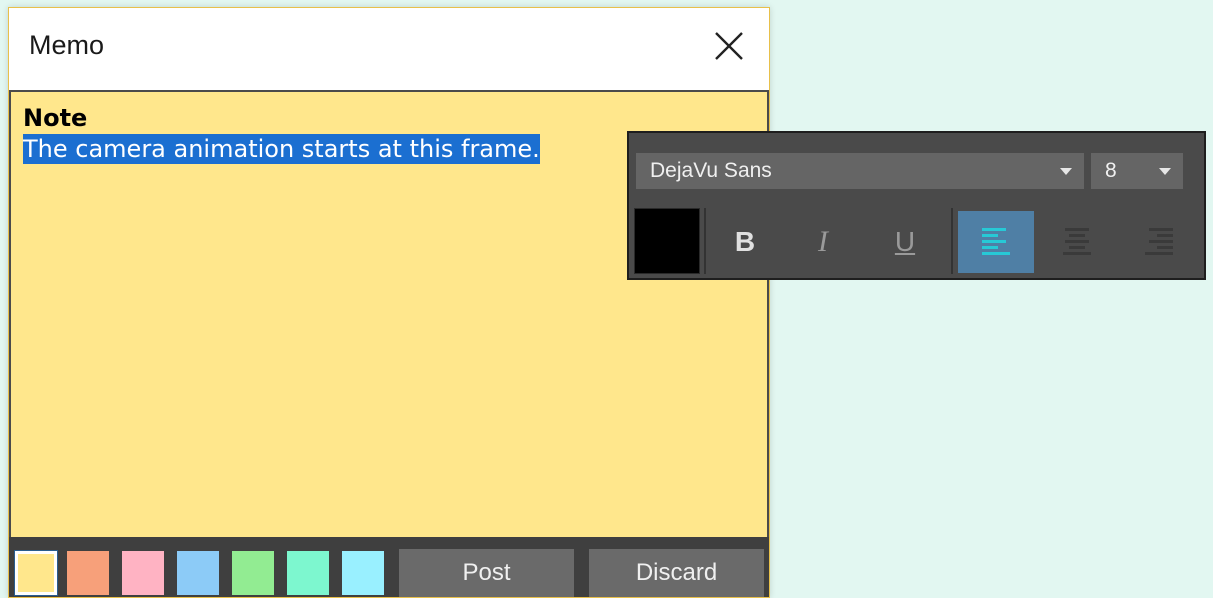 Image resolution: width=1213 pixels, height=598 pixels. I want to click on discard-button: Discard, so click(676, 573).